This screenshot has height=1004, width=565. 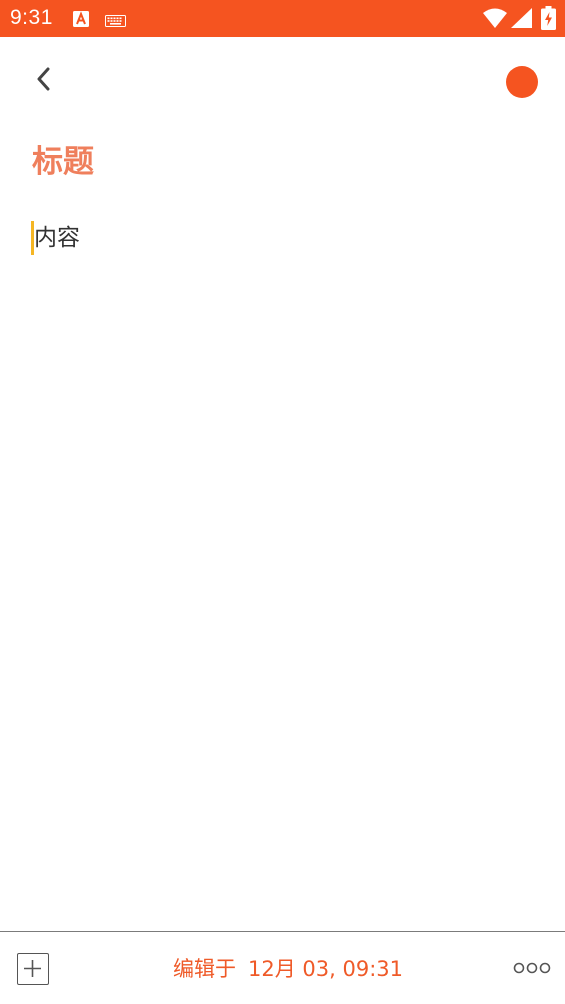 What do you see at coordinates (548, 18) in the screenshot?
I see `battery-charging-icon` at bounding box center [548, 18].